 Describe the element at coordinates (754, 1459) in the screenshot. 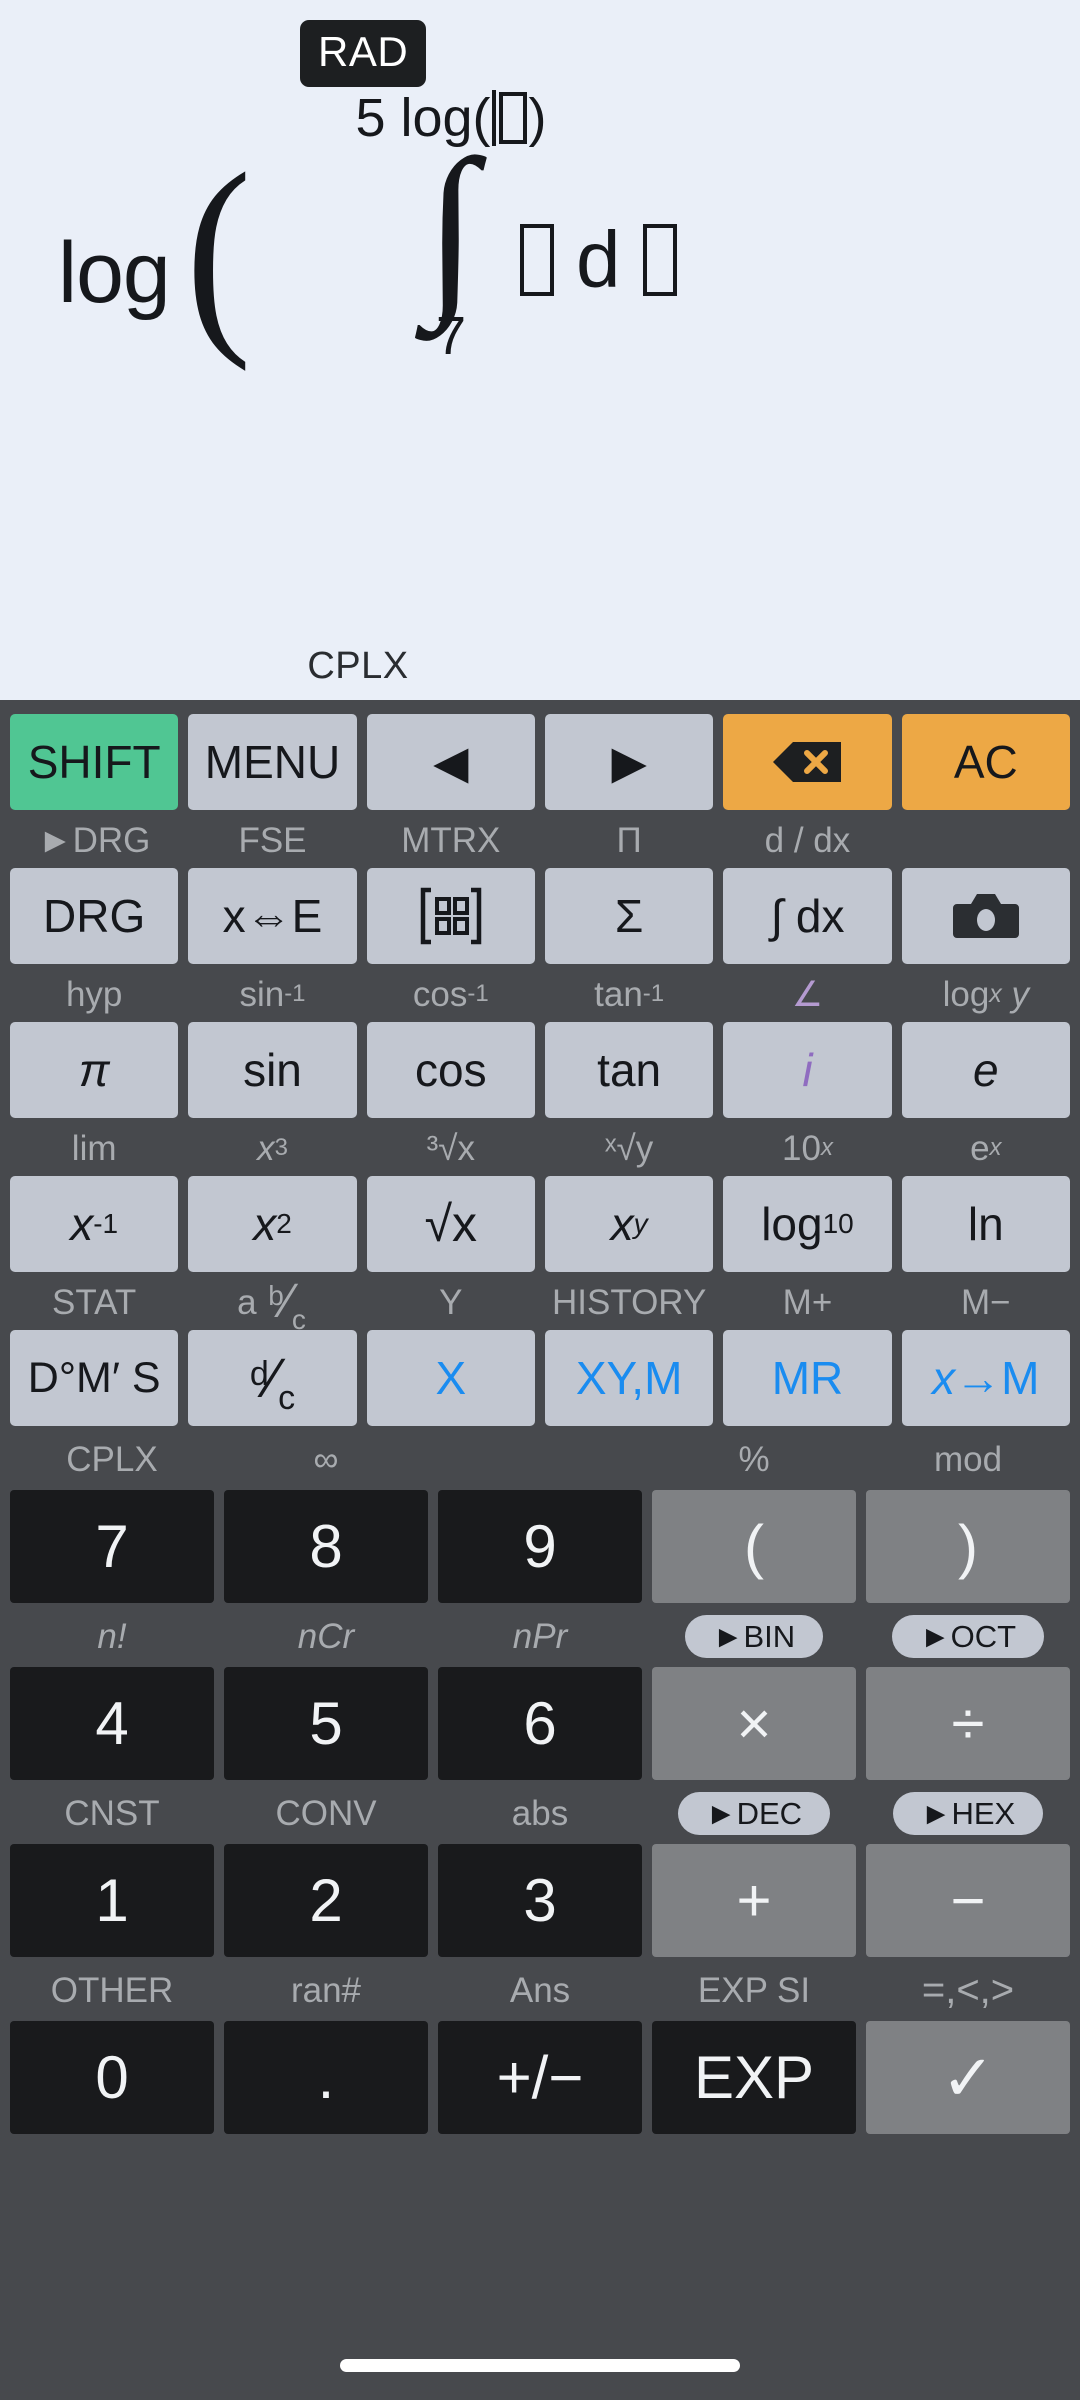

I see `label-percent: %` at that location.